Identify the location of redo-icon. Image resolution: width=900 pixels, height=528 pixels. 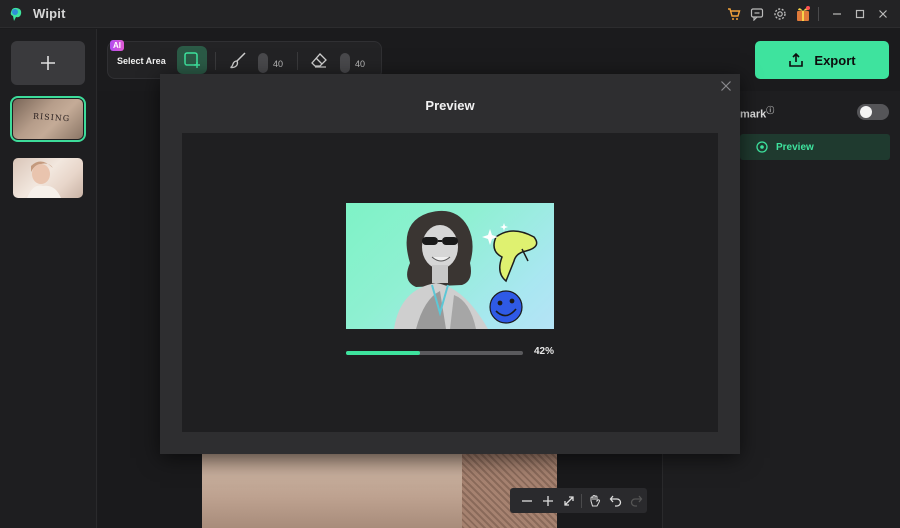
(636, 501).